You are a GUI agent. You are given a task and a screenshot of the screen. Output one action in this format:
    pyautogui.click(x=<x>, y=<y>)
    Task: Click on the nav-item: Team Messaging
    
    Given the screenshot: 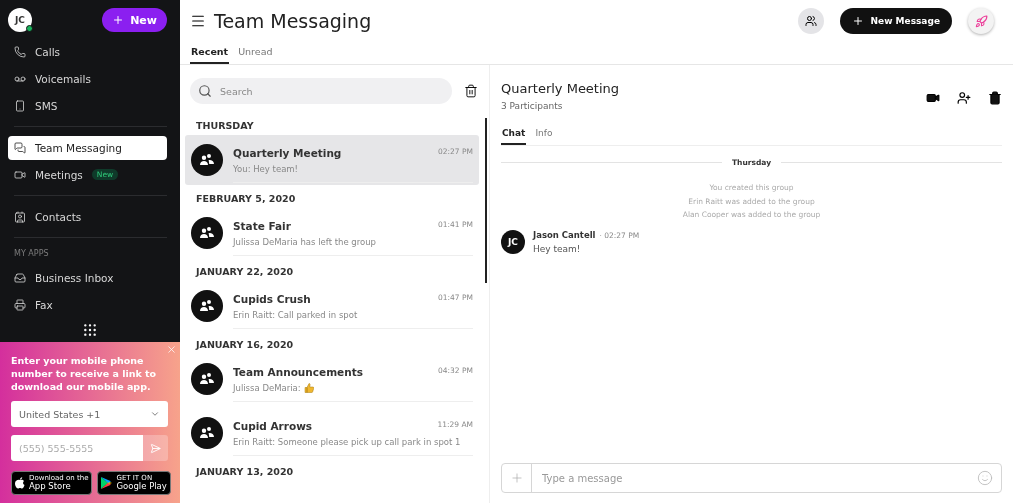 What is the action you would take?
    pyautogui.click(x=87, y=147)
    